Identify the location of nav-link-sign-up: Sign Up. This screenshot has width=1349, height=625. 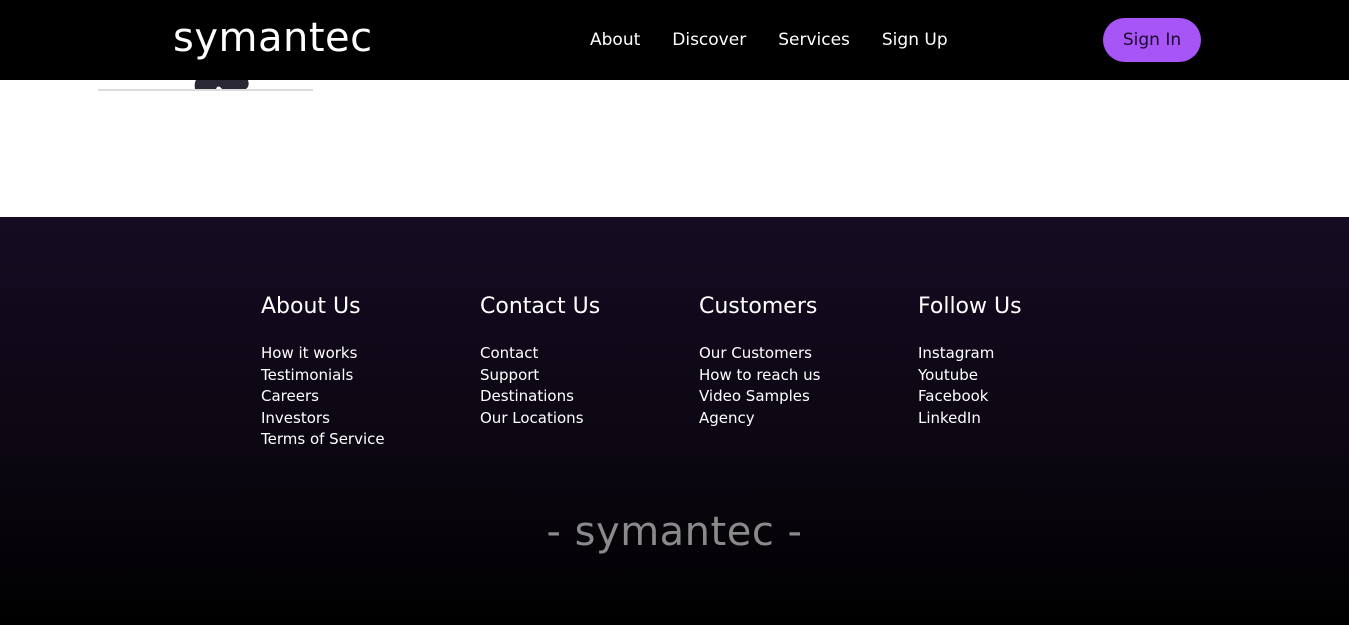
(915, 40).